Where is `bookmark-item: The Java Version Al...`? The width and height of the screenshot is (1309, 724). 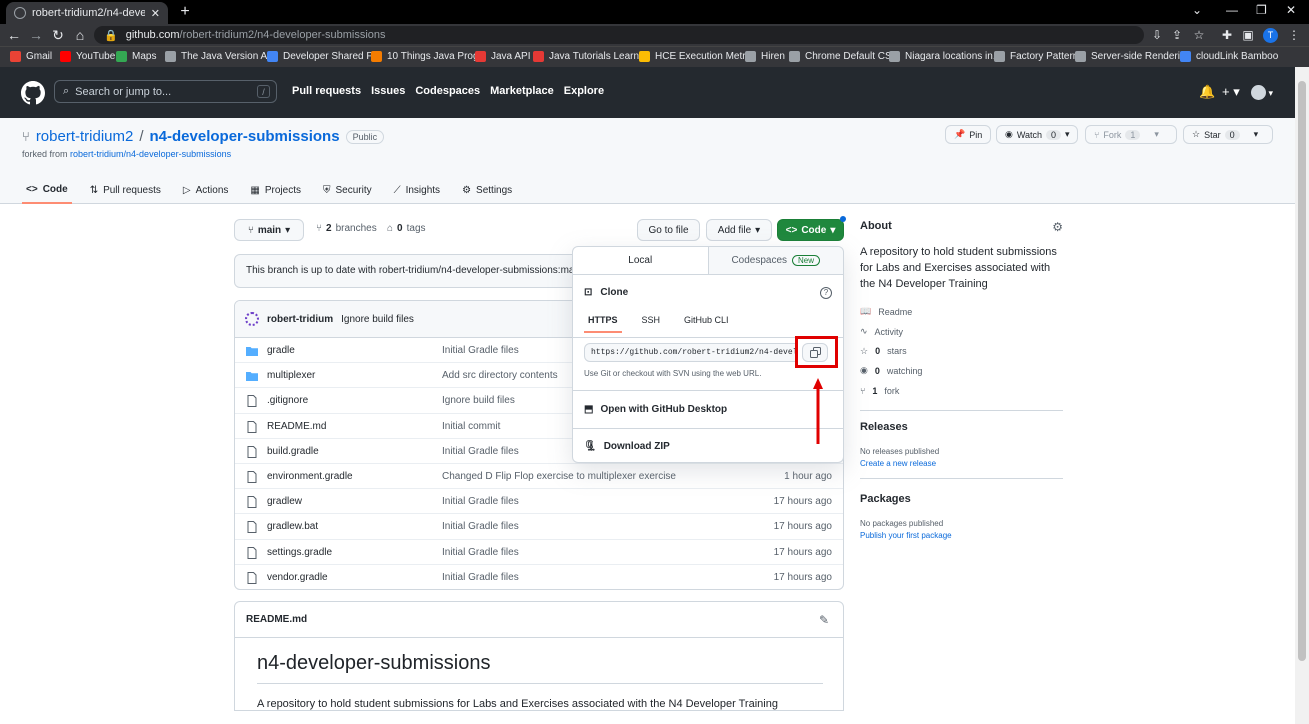 bookmark-item: The Java Version Al... is located at coordinates (221, 56).